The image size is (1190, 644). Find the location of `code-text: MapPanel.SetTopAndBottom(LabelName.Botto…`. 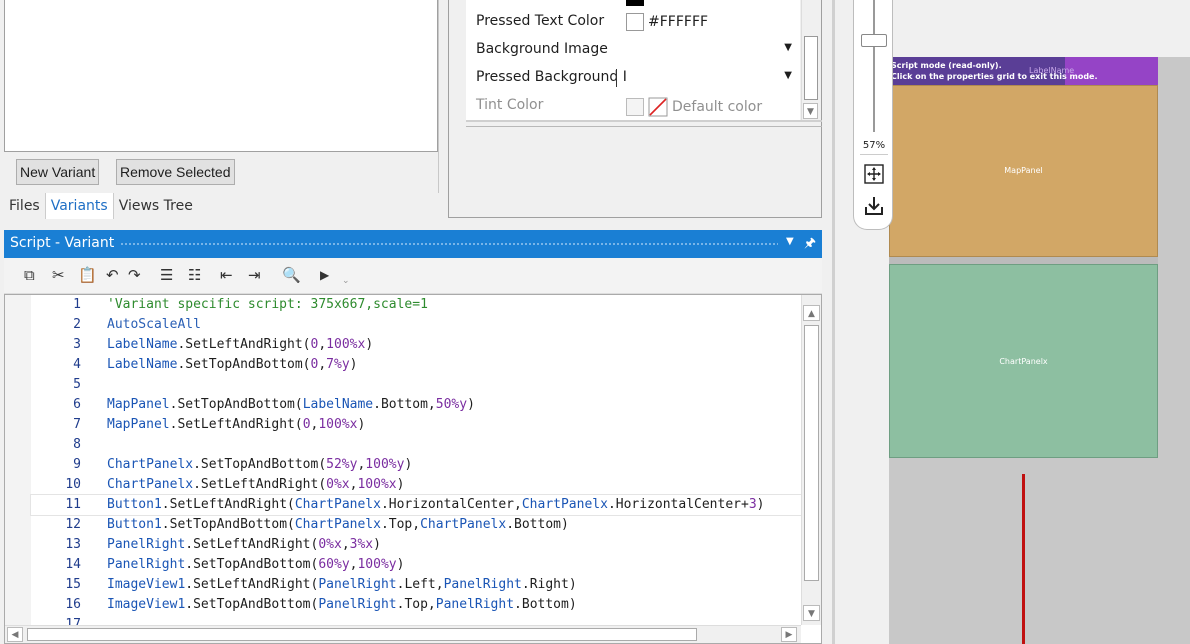

code-text: MapPanel.SetTopAndBottom(LabelName.Botto… is located at coordinates (291, 405).